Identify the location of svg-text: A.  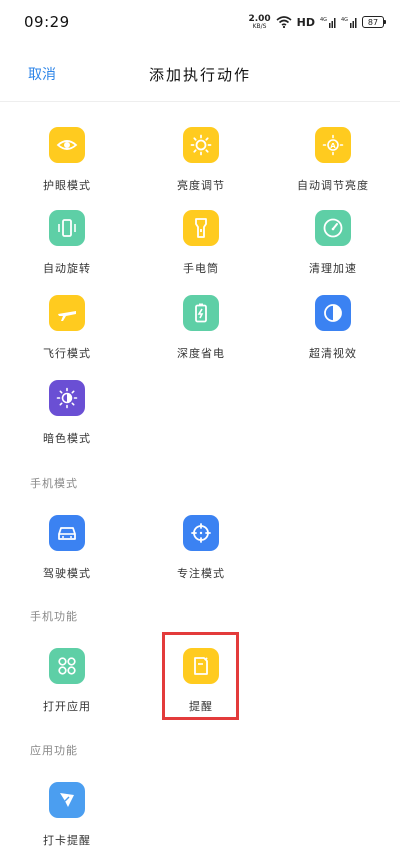
(333, 146).